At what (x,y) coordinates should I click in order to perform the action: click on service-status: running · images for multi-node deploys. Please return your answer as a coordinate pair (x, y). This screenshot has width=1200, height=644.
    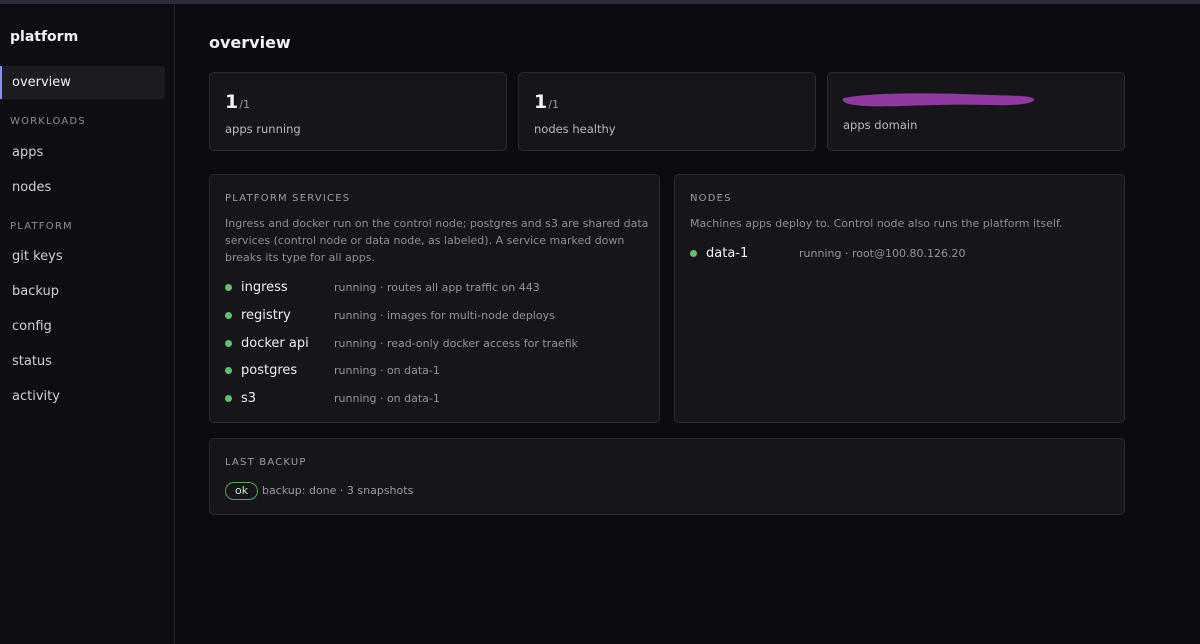
    Looking at the image, I should click on (444, 315).